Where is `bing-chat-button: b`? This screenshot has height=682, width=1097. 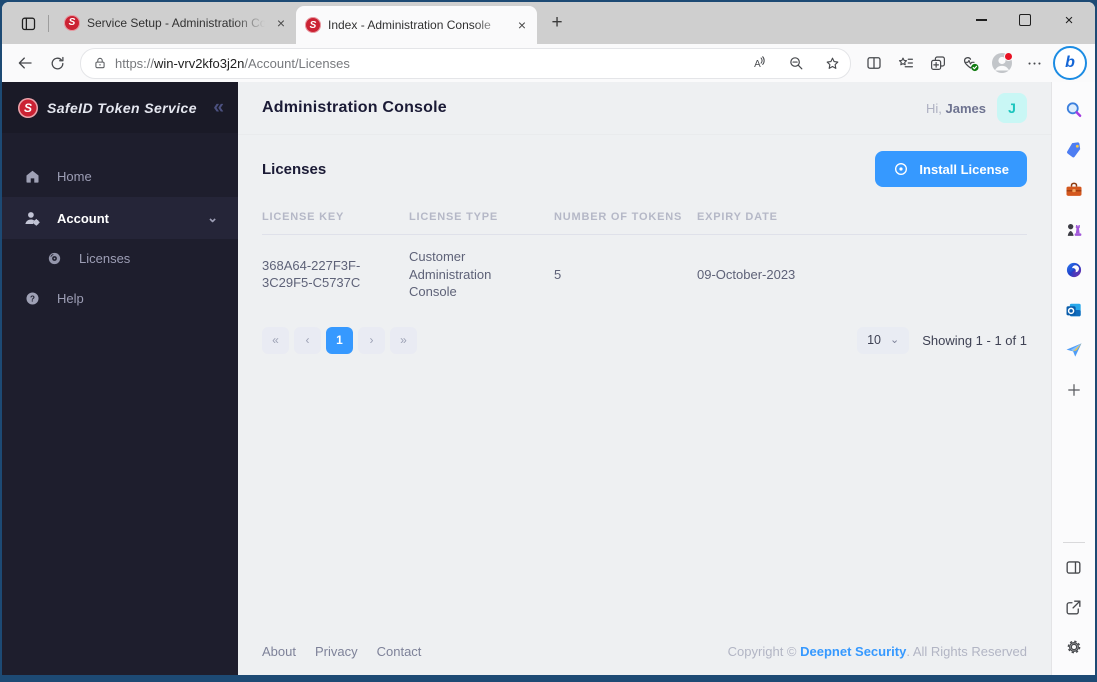 bing-chat-button: b is located at coordinates (1070, 63).